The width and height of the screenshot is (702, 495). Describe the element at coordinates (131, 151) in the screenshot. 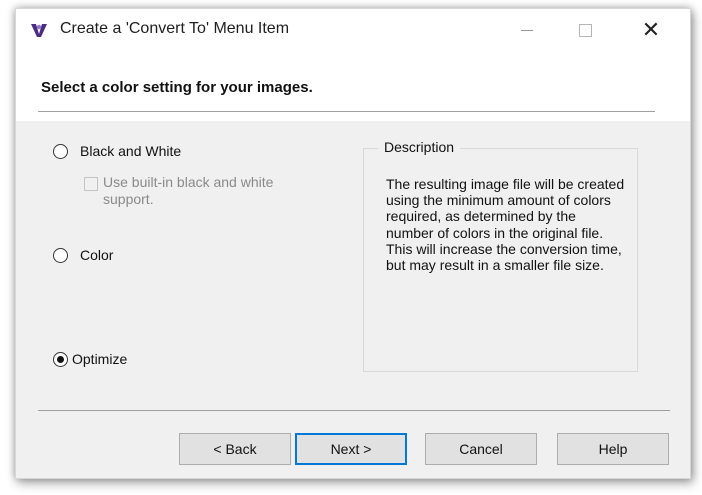

I see `radio-black-and-white-label: Black and White` at that location.